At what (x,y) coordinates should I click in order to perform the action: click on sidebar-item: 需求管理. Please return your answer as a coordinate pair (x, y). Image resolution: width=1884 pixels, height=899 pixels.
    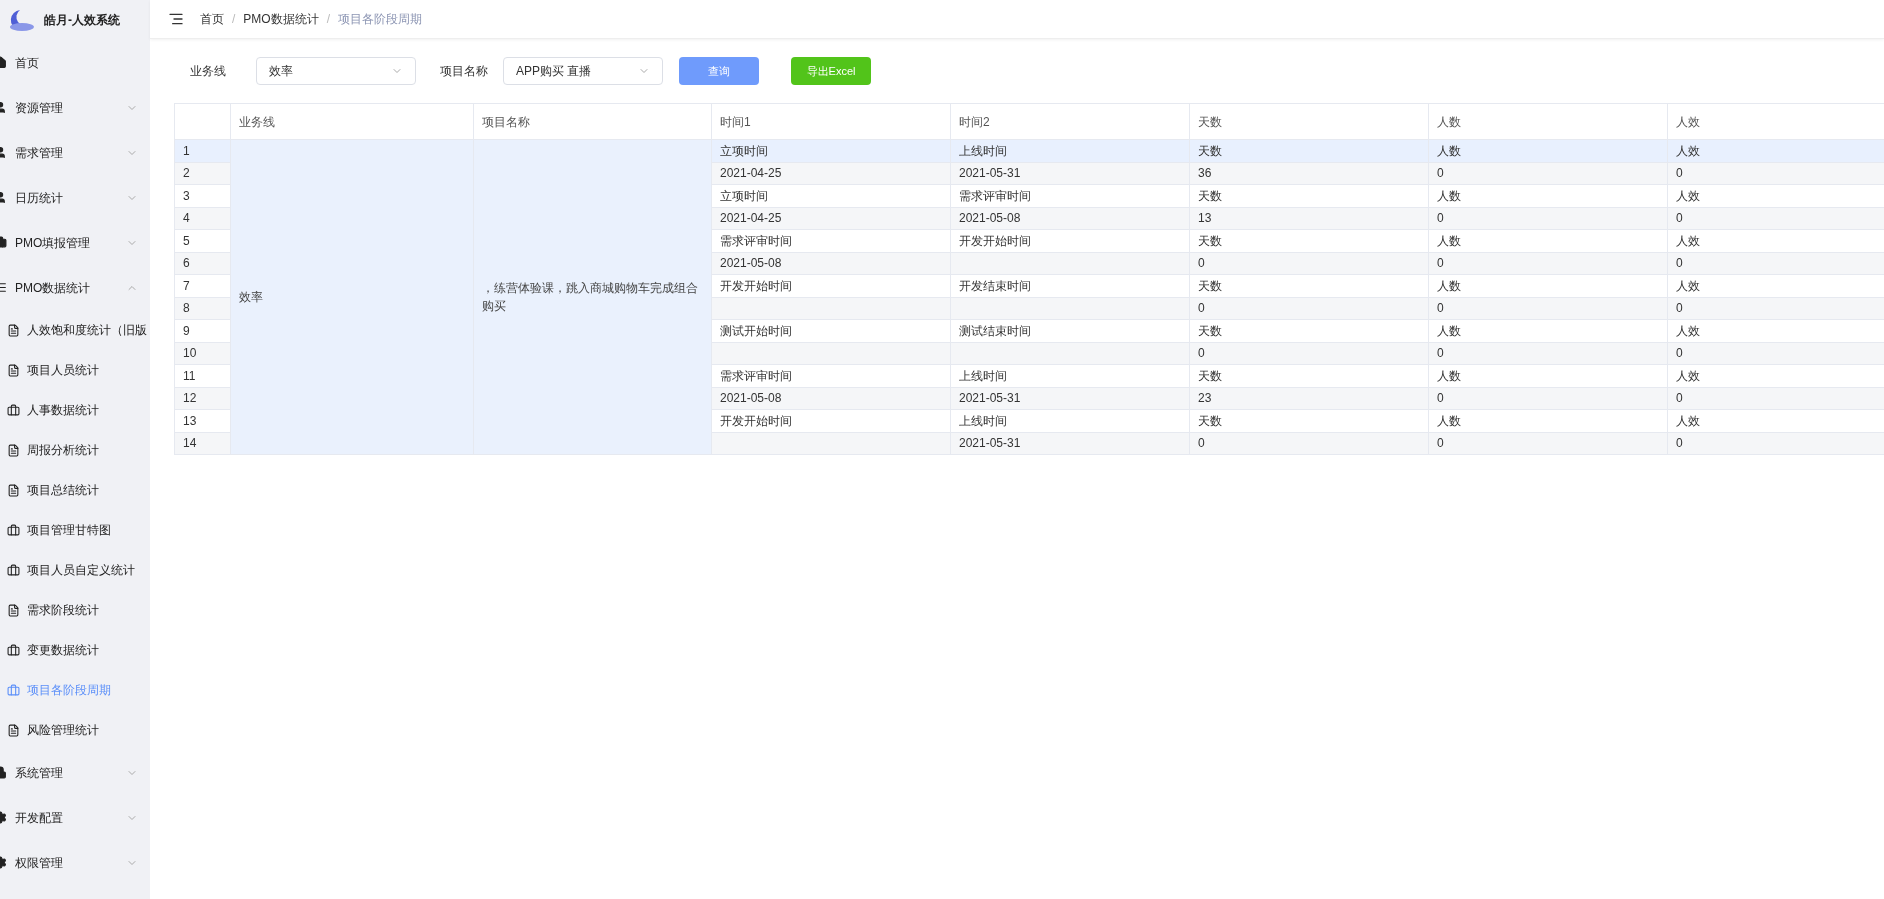
    Looking at the image, I should click on (75, 152).